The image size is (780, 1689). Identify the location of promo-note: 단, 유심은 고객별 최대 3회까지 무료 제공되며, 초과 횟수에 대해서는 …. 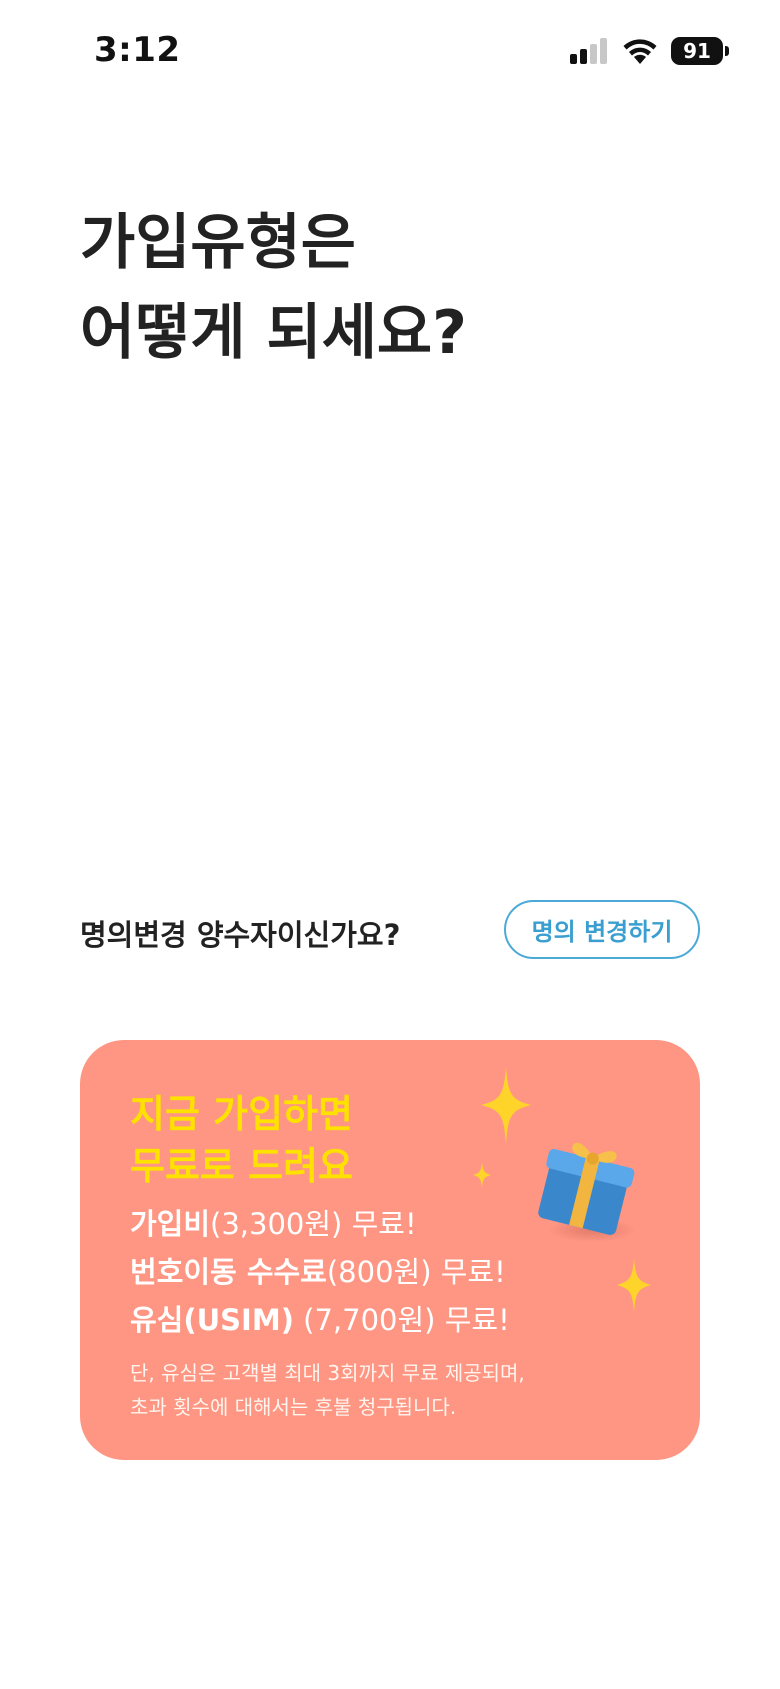
(327, 1390).